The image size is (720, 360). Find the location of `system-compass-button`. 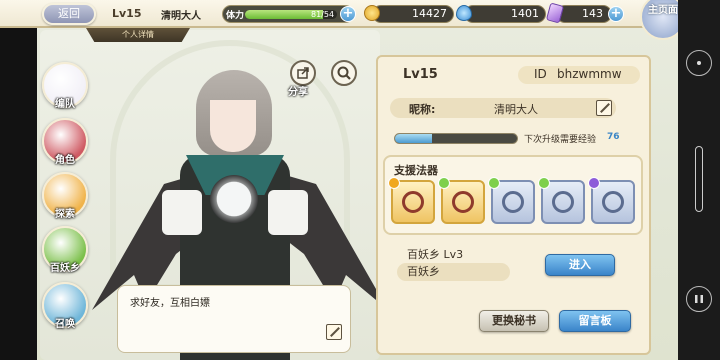

system-compass-button is located at coordinates (699, 63).